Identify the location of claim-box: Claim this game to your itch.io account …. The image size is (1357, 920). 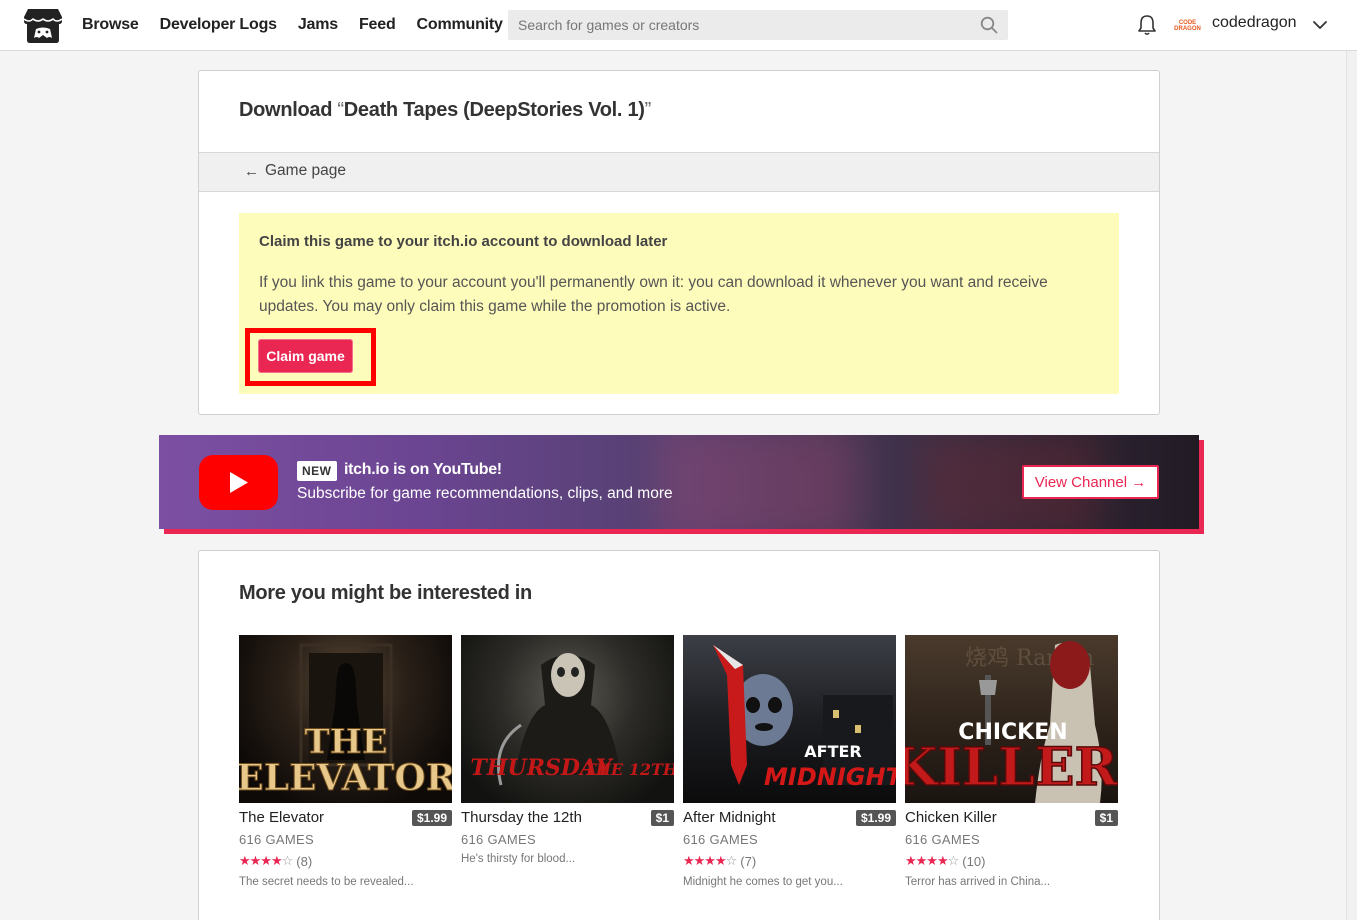
(679, 303).